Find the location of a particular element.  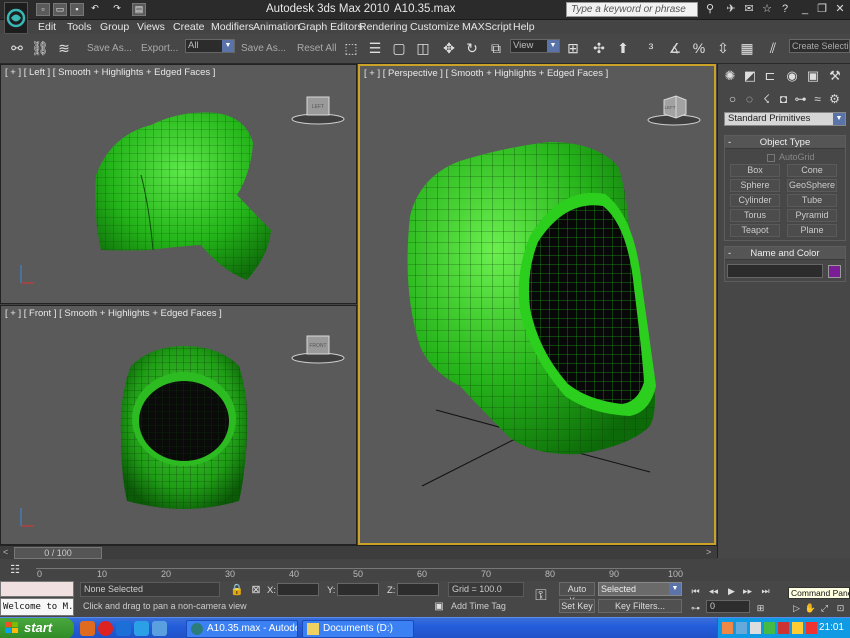

ie-quicklaunch-icon is located at coordinates (123, 628).